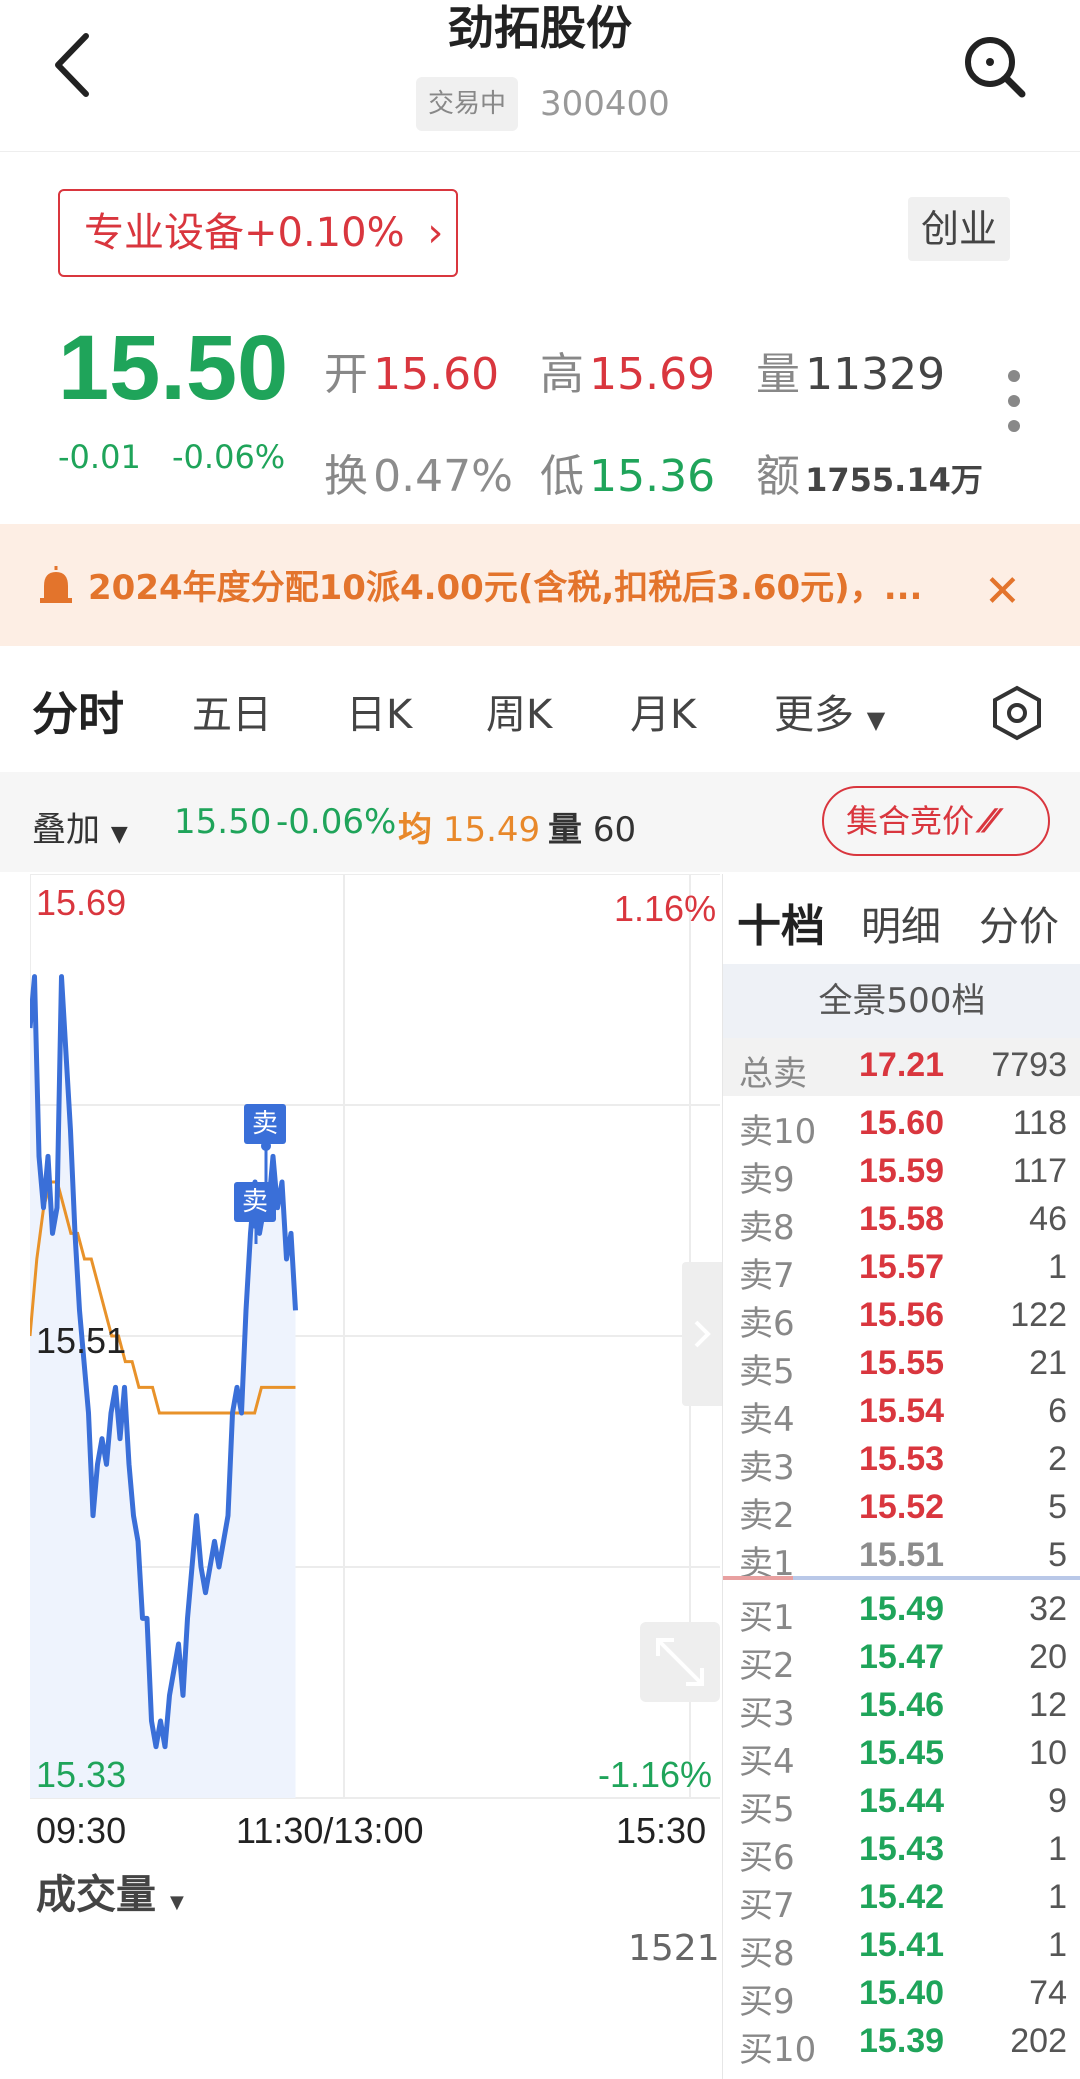 Image resolution: width=1080 pixels, height=2079 pixels. Describe the element at coordinates (469, 830) in the screenshot. I see `overlay-avg: 均 15.49` at that location.